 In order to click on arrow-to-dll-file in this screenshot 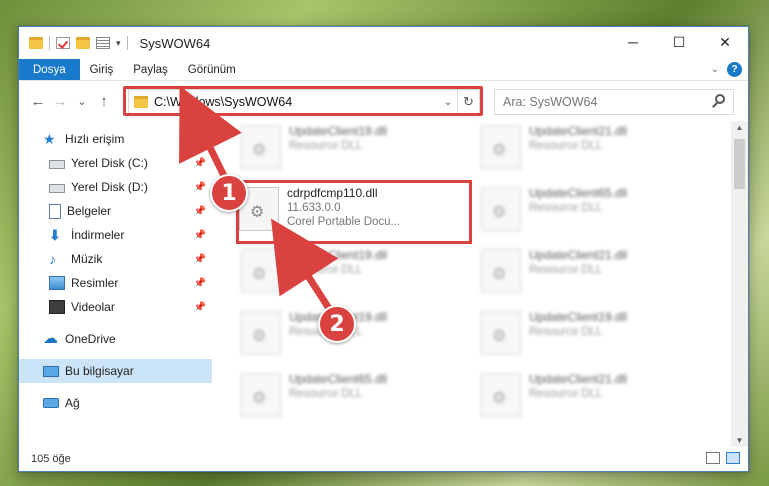, I will do `click(305, 265)`.